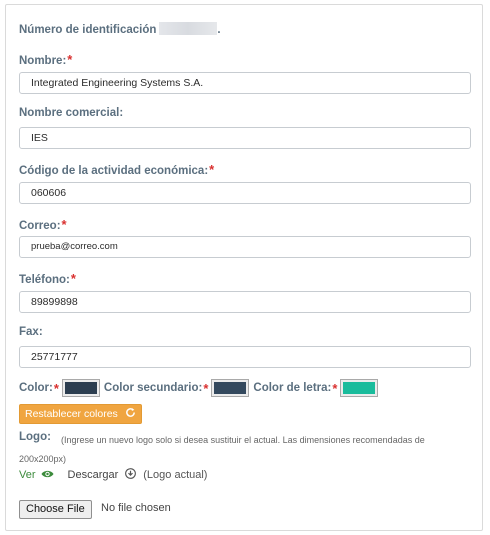  I want to click on nombre-comercial-input: IES, so click(245, 138).